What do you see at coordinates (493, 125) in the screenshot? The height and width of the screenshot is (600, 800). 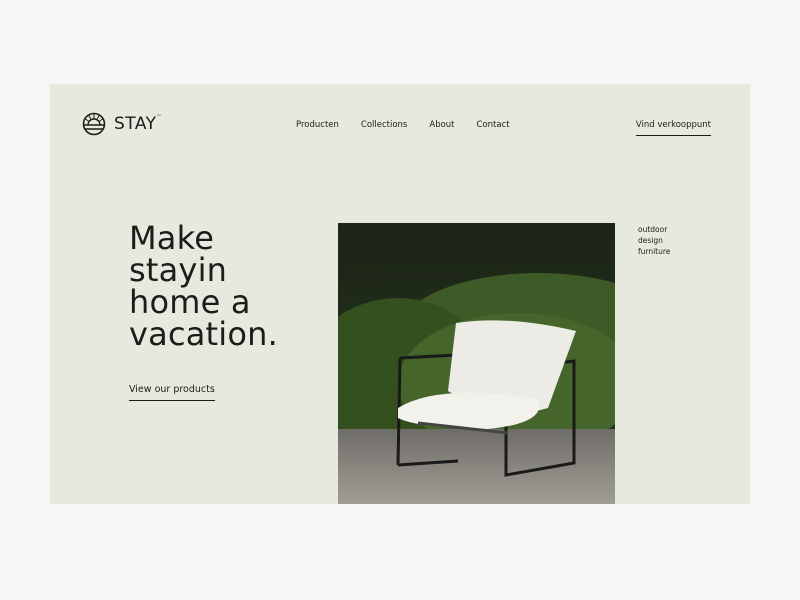 I see `nav-contact: Contact` at bounding box center [493, 125].